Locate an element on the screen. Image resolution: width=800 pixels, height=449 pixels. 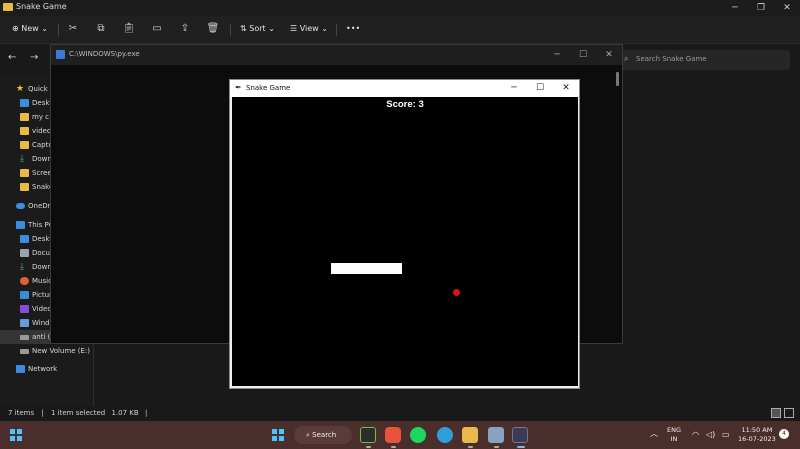
share-icon: ⇪ is located at coordinates (185, 29).